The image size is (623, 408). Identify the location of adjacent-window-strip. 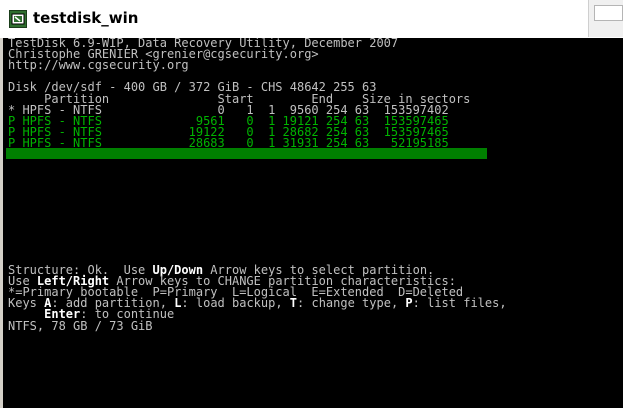
(605, 18).